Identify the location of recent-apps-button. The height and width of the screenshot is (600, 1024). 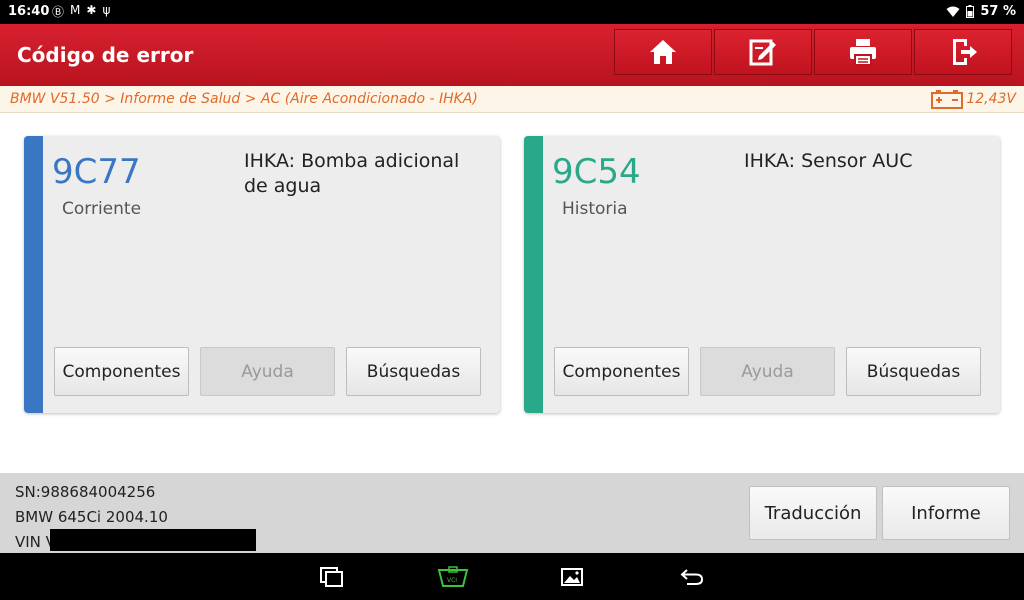
(332, 577).